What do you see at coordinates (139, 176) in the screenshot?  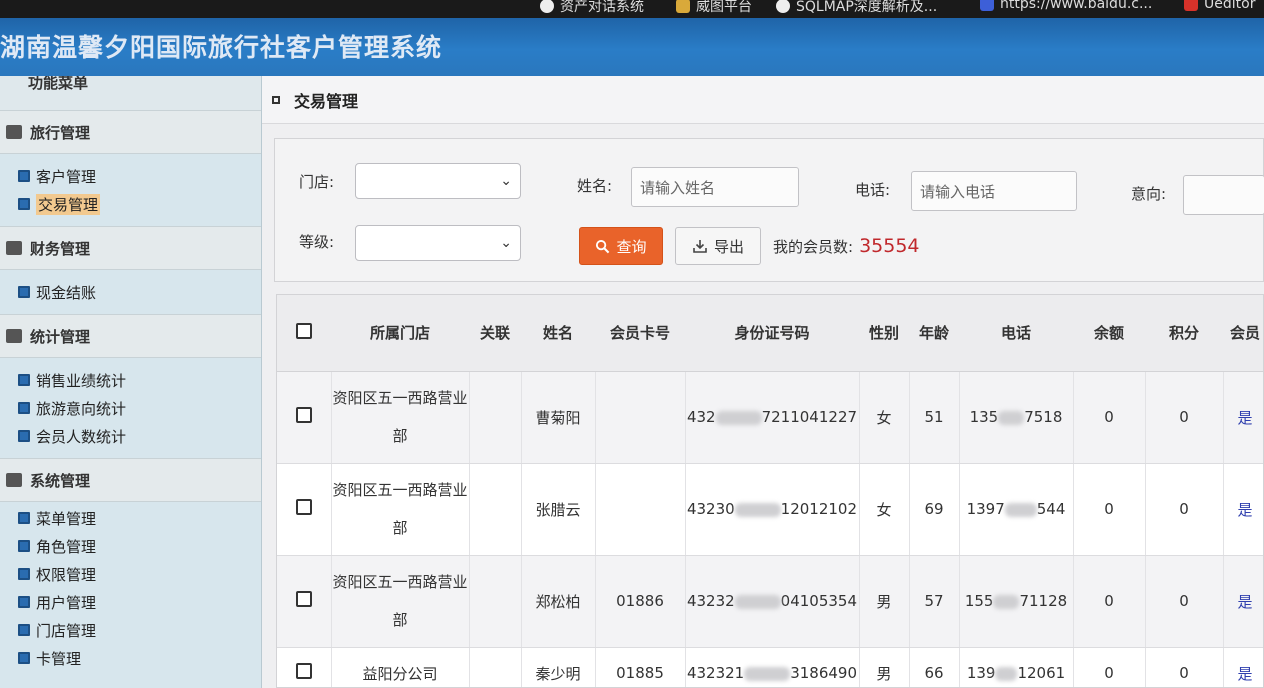 I see `sidebar-item-customers: 客户管理` at bounding box center [139, 176].